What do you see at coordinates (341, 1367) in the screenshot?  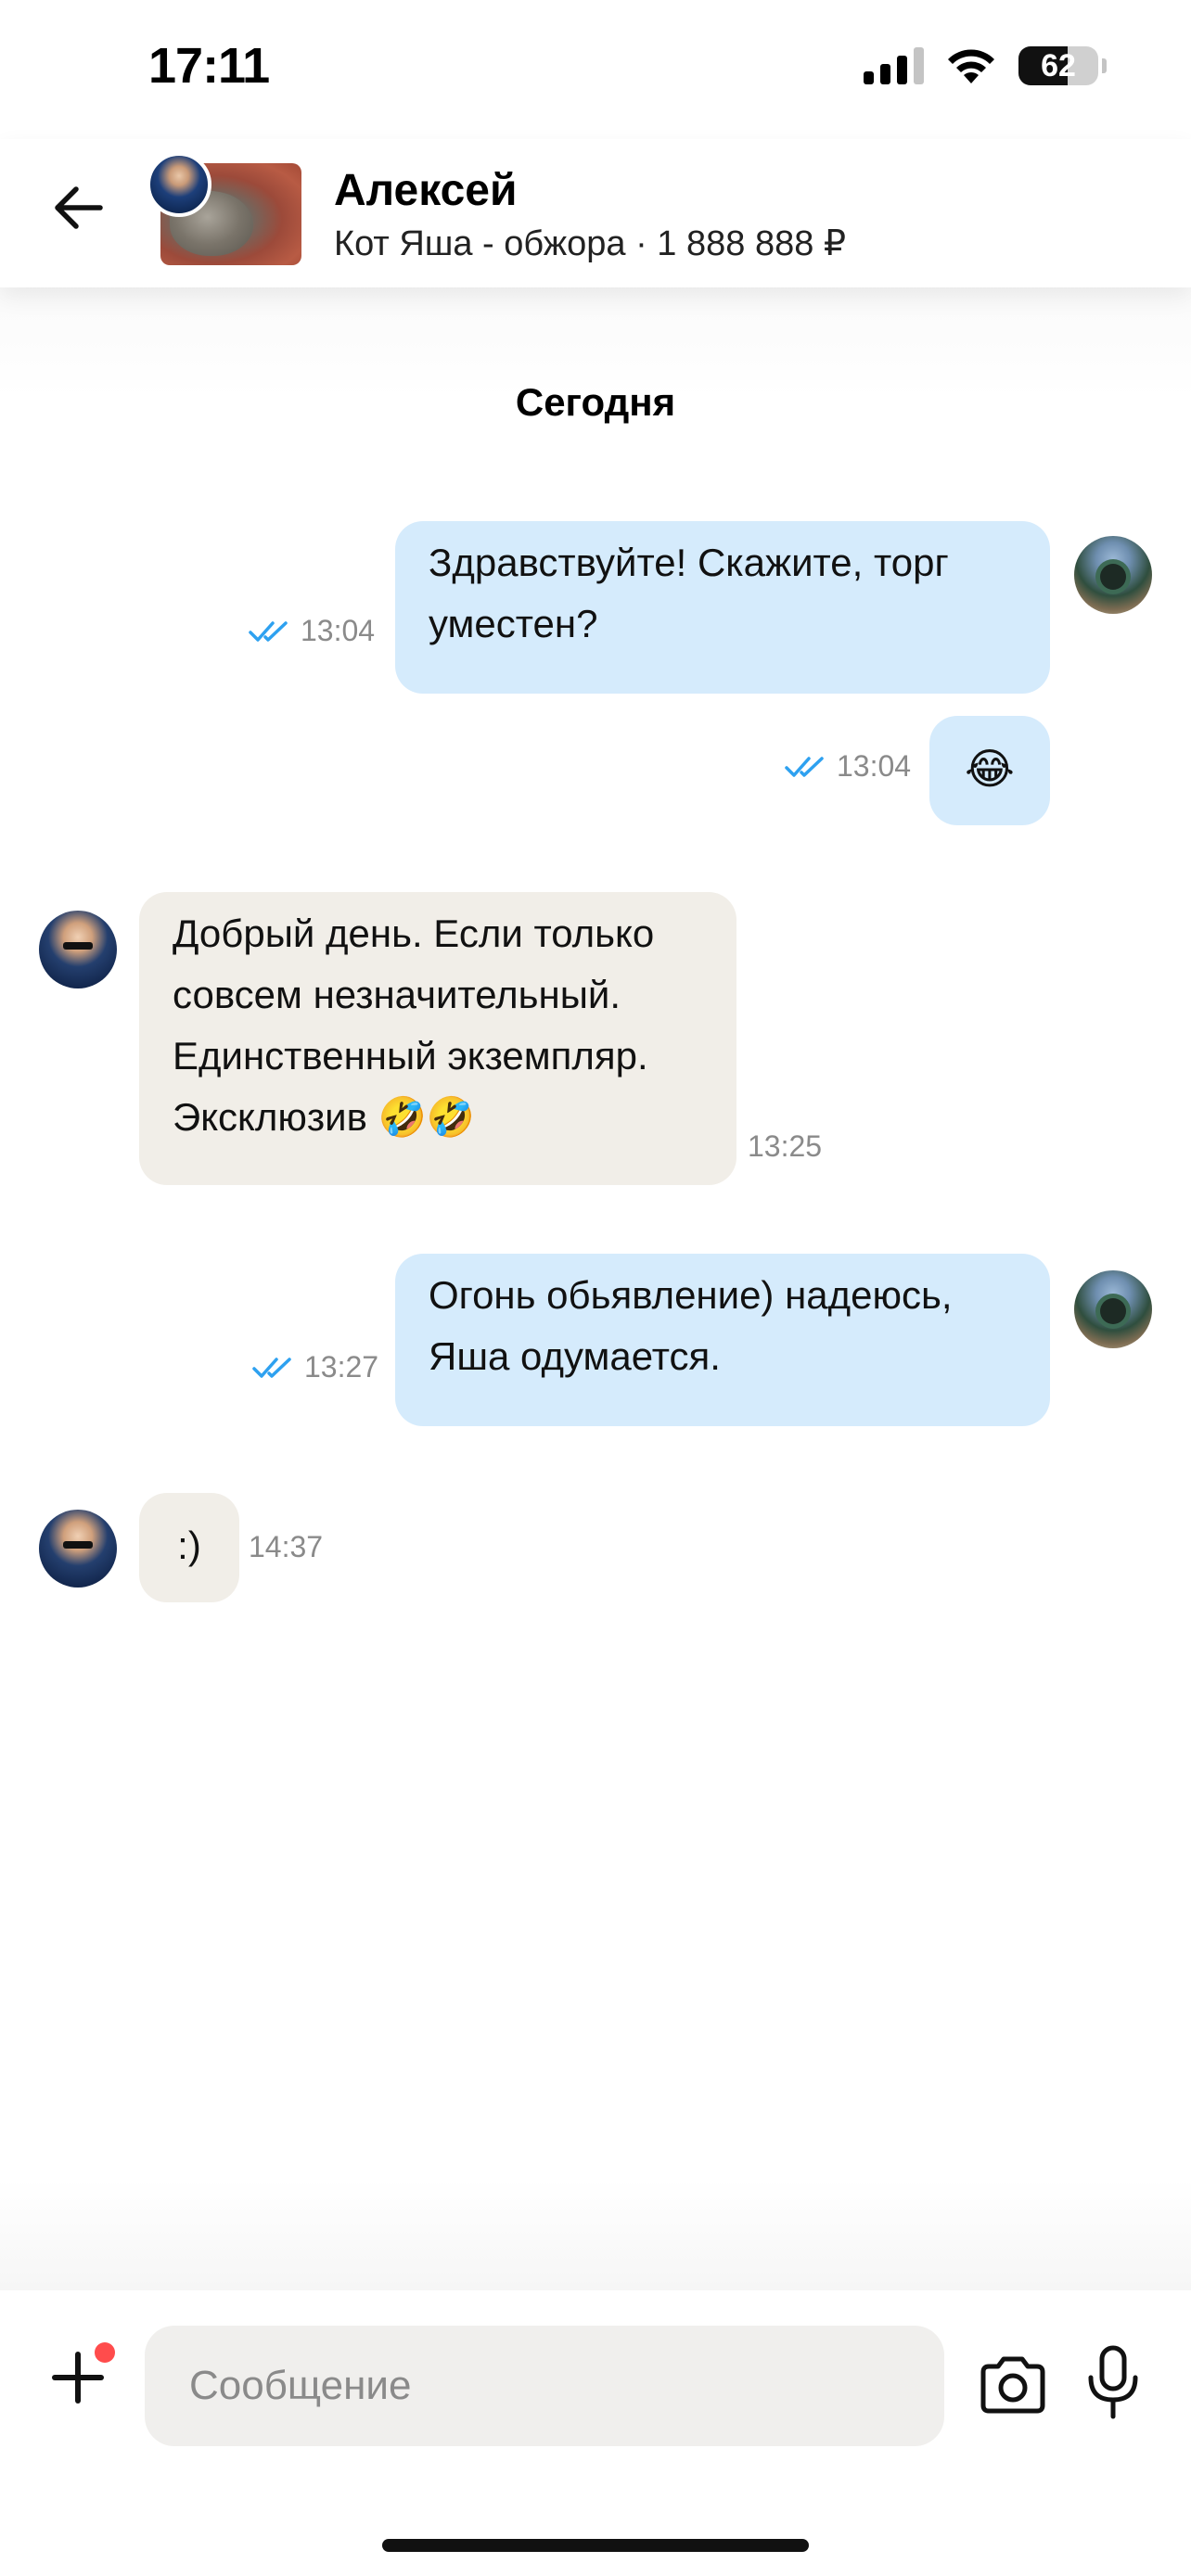 I see `message-time: 13:27` at bounding box center [341, 1367].